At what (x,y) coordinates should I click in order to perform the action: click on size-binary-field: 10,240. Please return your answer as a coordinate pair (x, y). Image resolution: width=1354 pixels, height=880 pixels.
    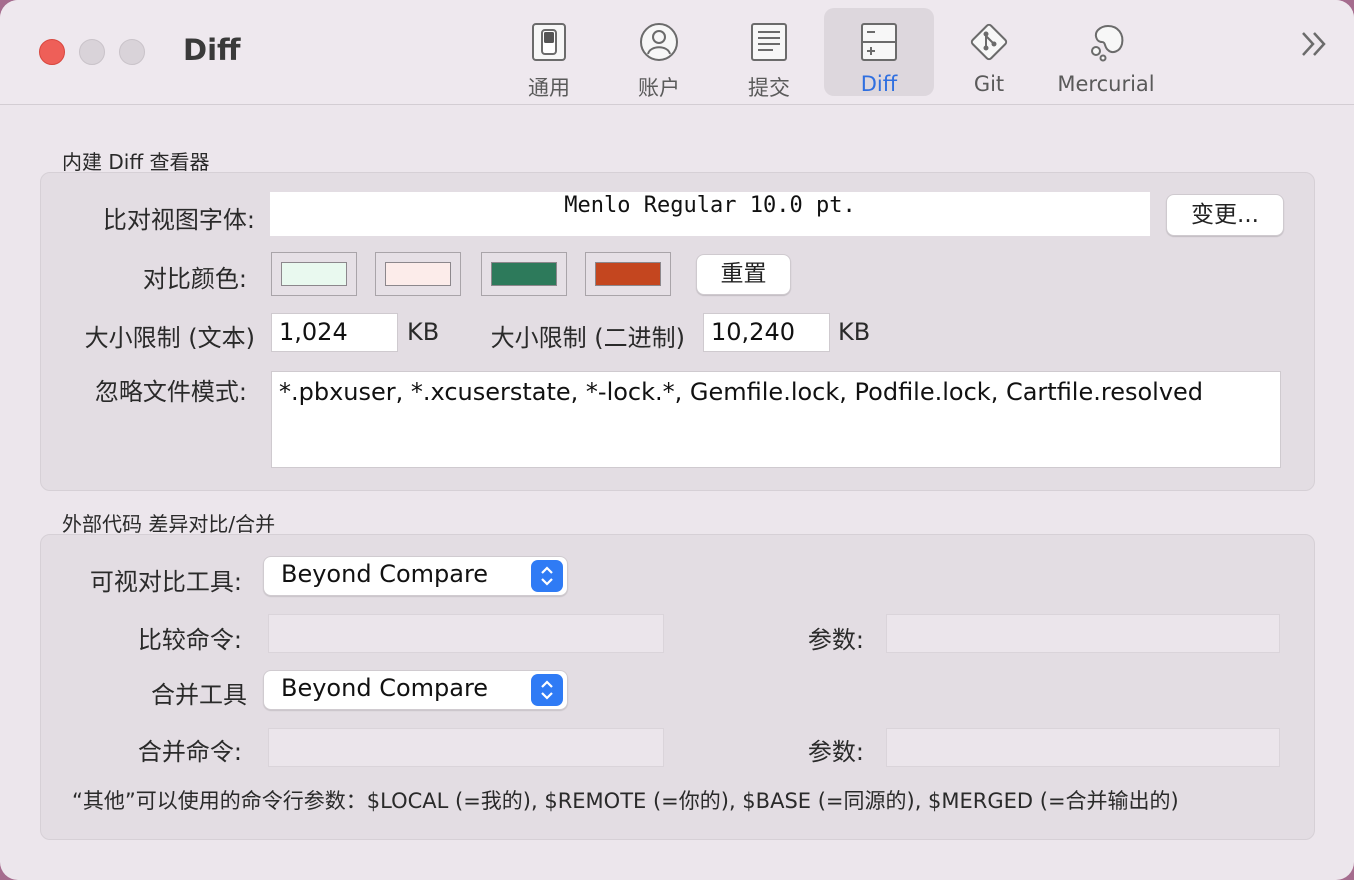
    Looking at the image, I should click on (766, 332).